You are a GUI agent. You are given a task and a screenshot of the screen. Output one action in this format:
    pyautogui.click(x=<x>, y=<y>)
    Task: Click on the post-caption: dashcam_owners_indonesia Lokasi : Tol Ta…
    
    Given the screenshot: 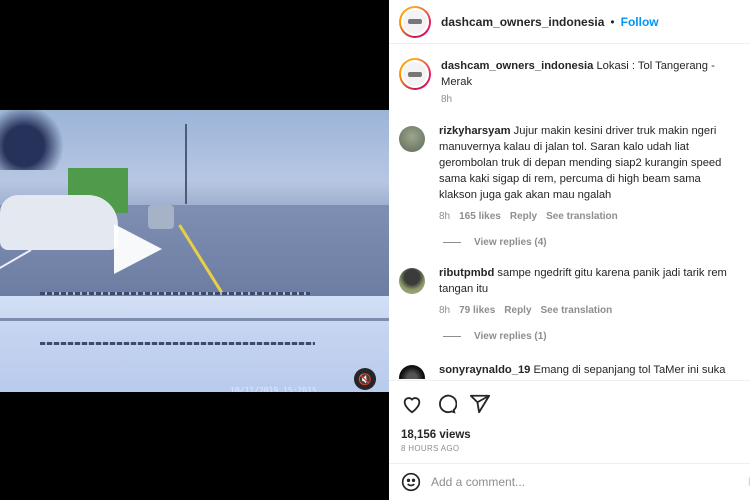 What is the action you would take?
    pyautogui.click(x=569, y=74)
    